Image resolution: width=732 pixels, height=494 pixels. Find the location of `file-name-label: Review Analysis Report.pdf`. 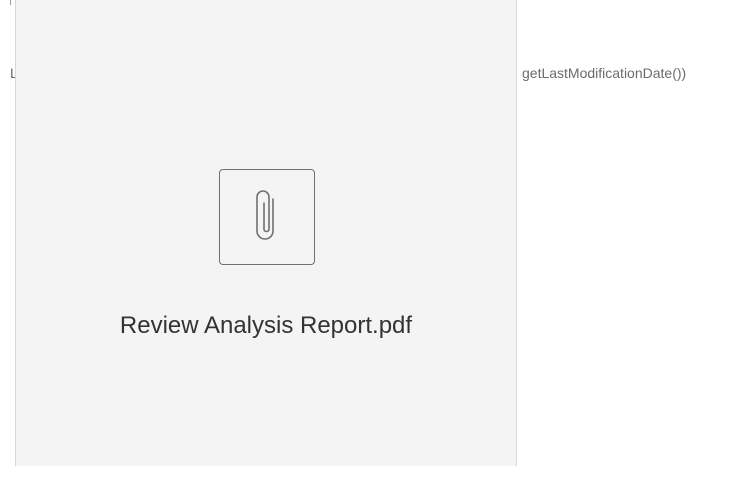

file-name-label: Review Analysis Report.pdf is located at coordinates (266, 326).